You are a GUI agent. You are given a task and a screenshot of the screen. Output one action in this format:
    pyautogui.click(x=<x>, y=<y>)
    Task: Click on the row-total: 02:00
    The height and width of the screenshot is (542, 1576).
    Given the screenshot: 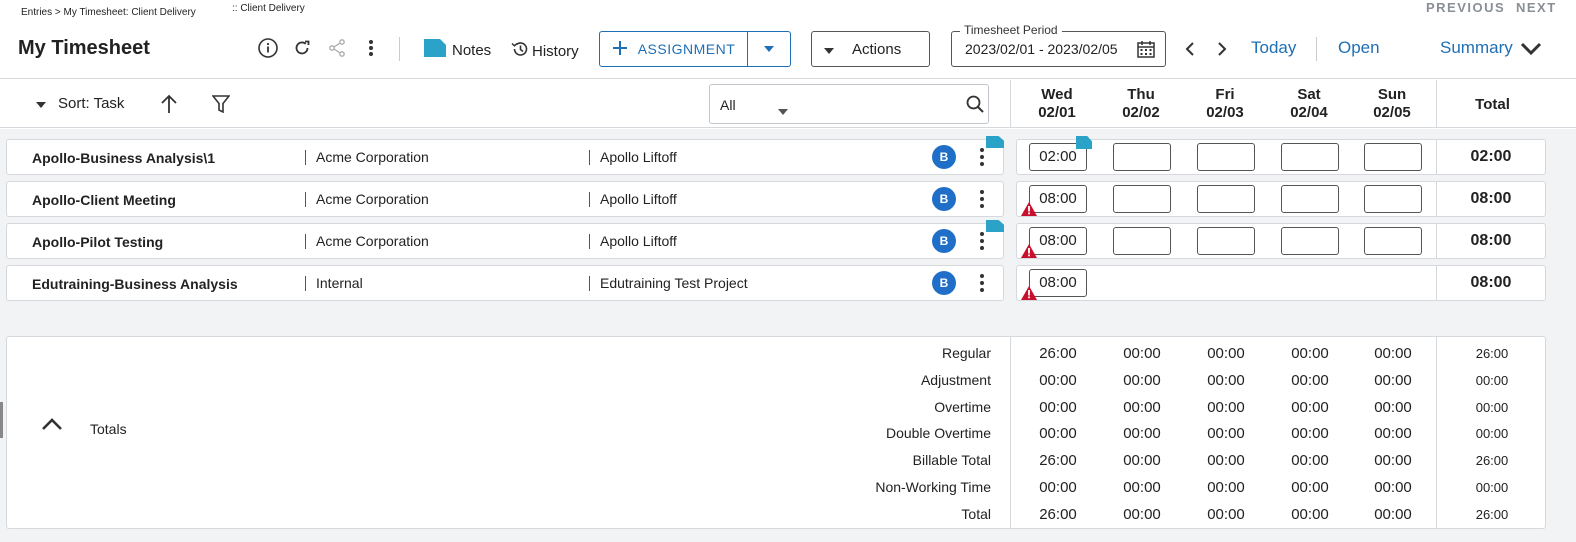 What is the action you would take?
    pyautogui.click(x=1491, y=157)
    